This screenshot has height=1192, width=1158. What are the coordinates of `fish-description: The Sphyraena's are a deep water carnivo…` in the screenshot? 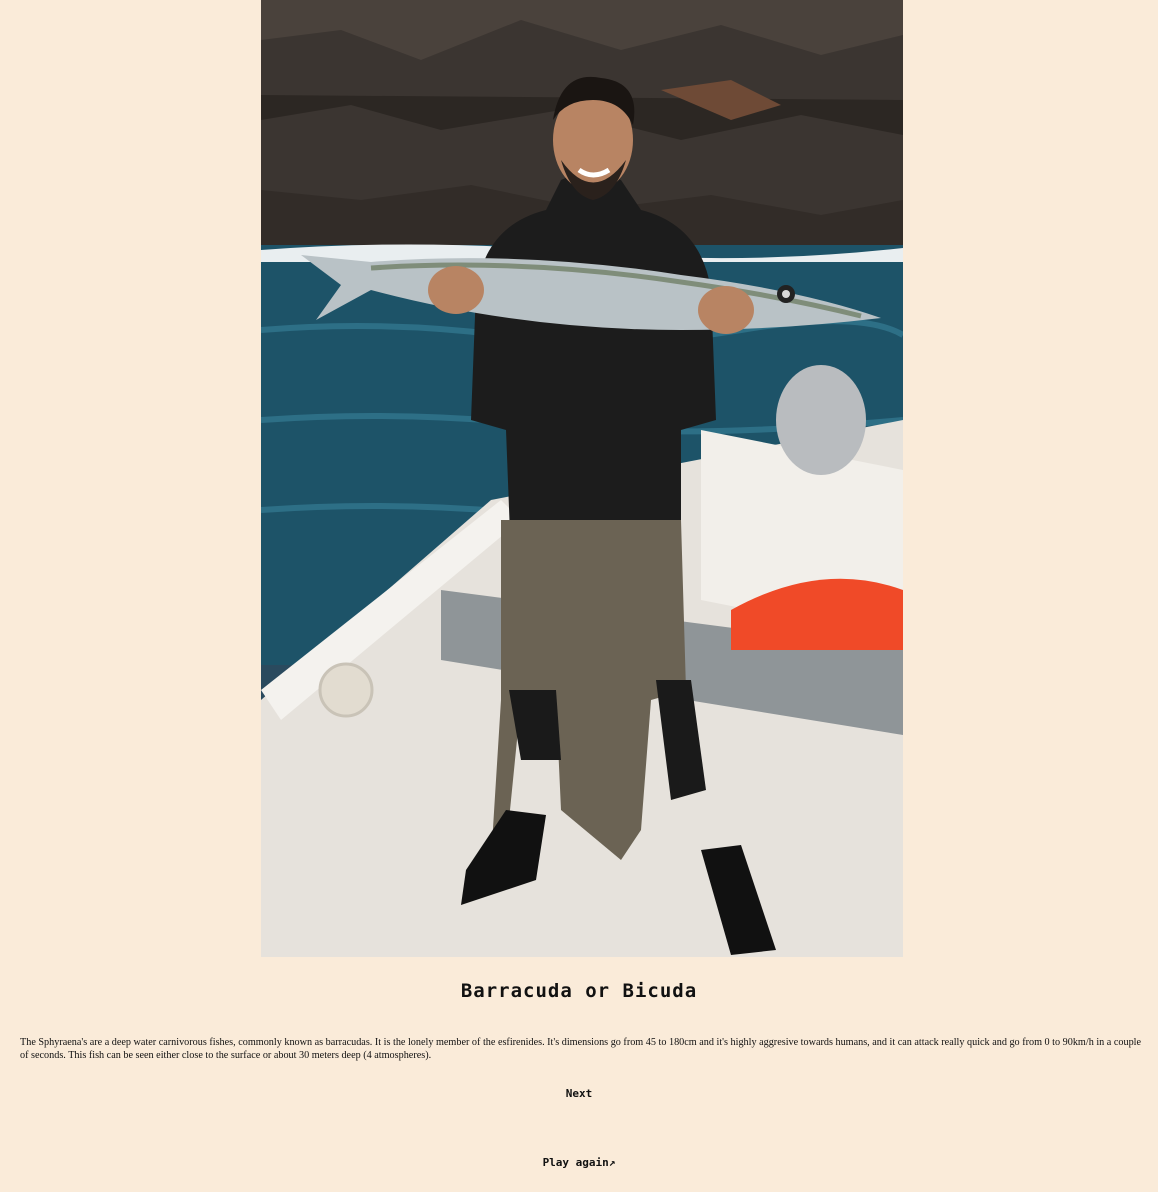 It's located at (581, 1049).